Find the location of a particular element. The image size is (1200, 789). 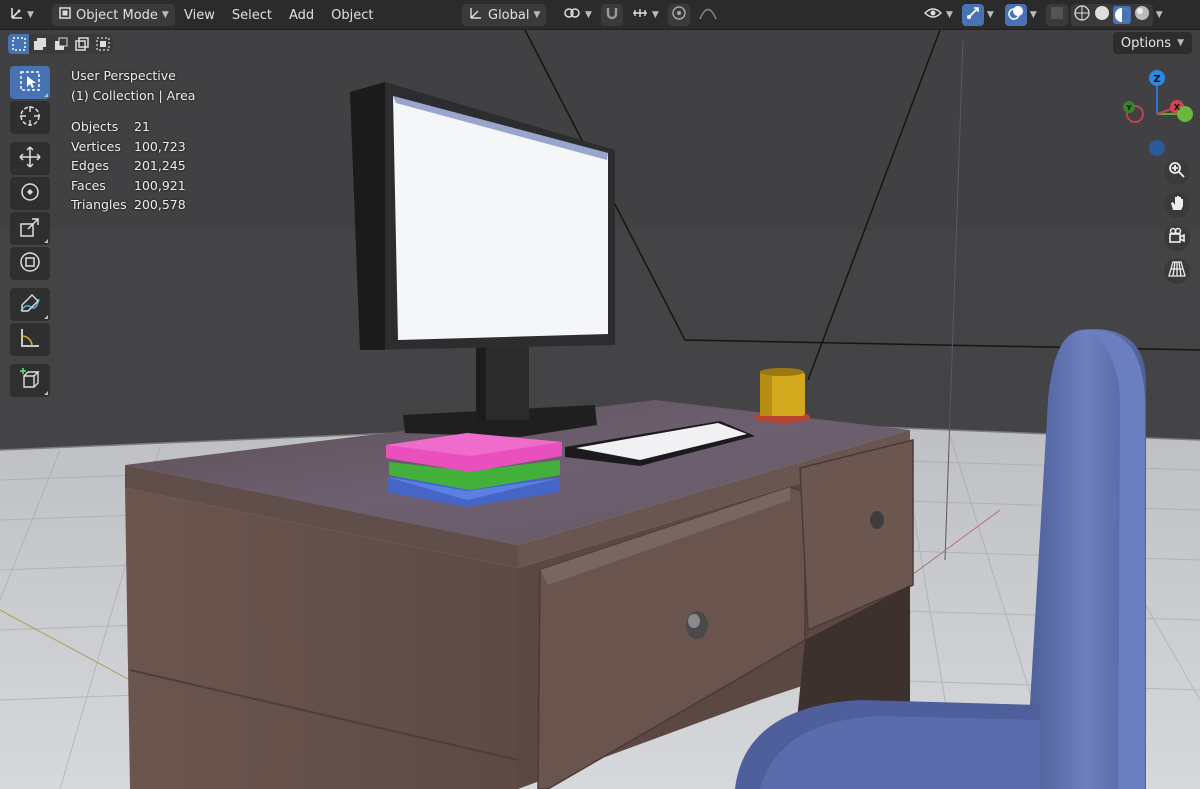

perspective-toggle-button is located at coordinates (1177, 271).